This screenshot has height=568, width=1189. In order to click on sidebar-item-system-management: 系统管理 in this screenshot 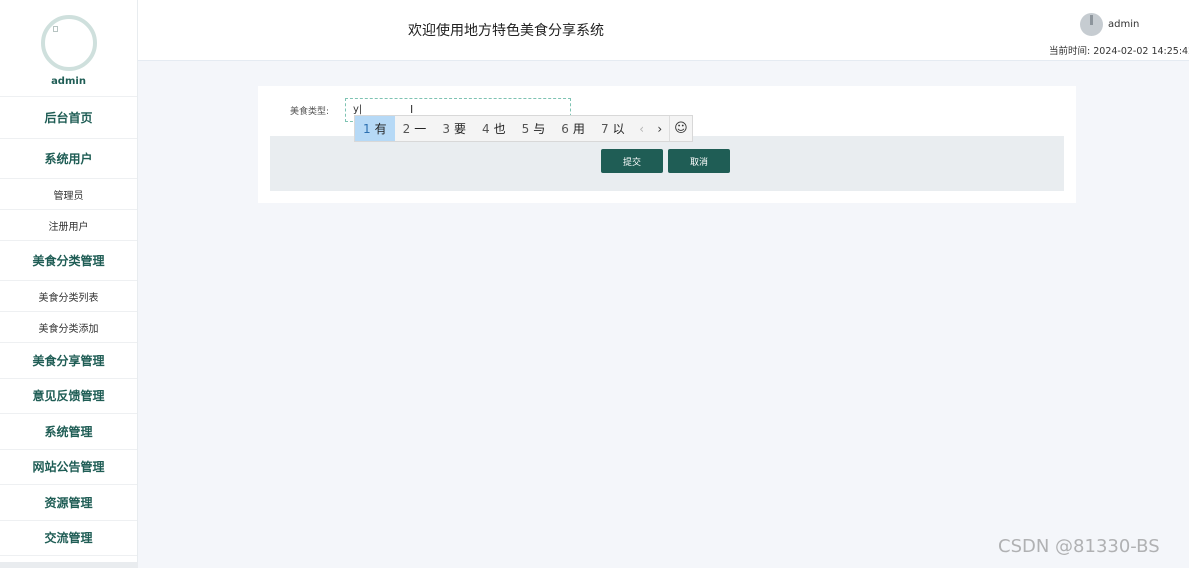, I will do `click(68, 432)`.